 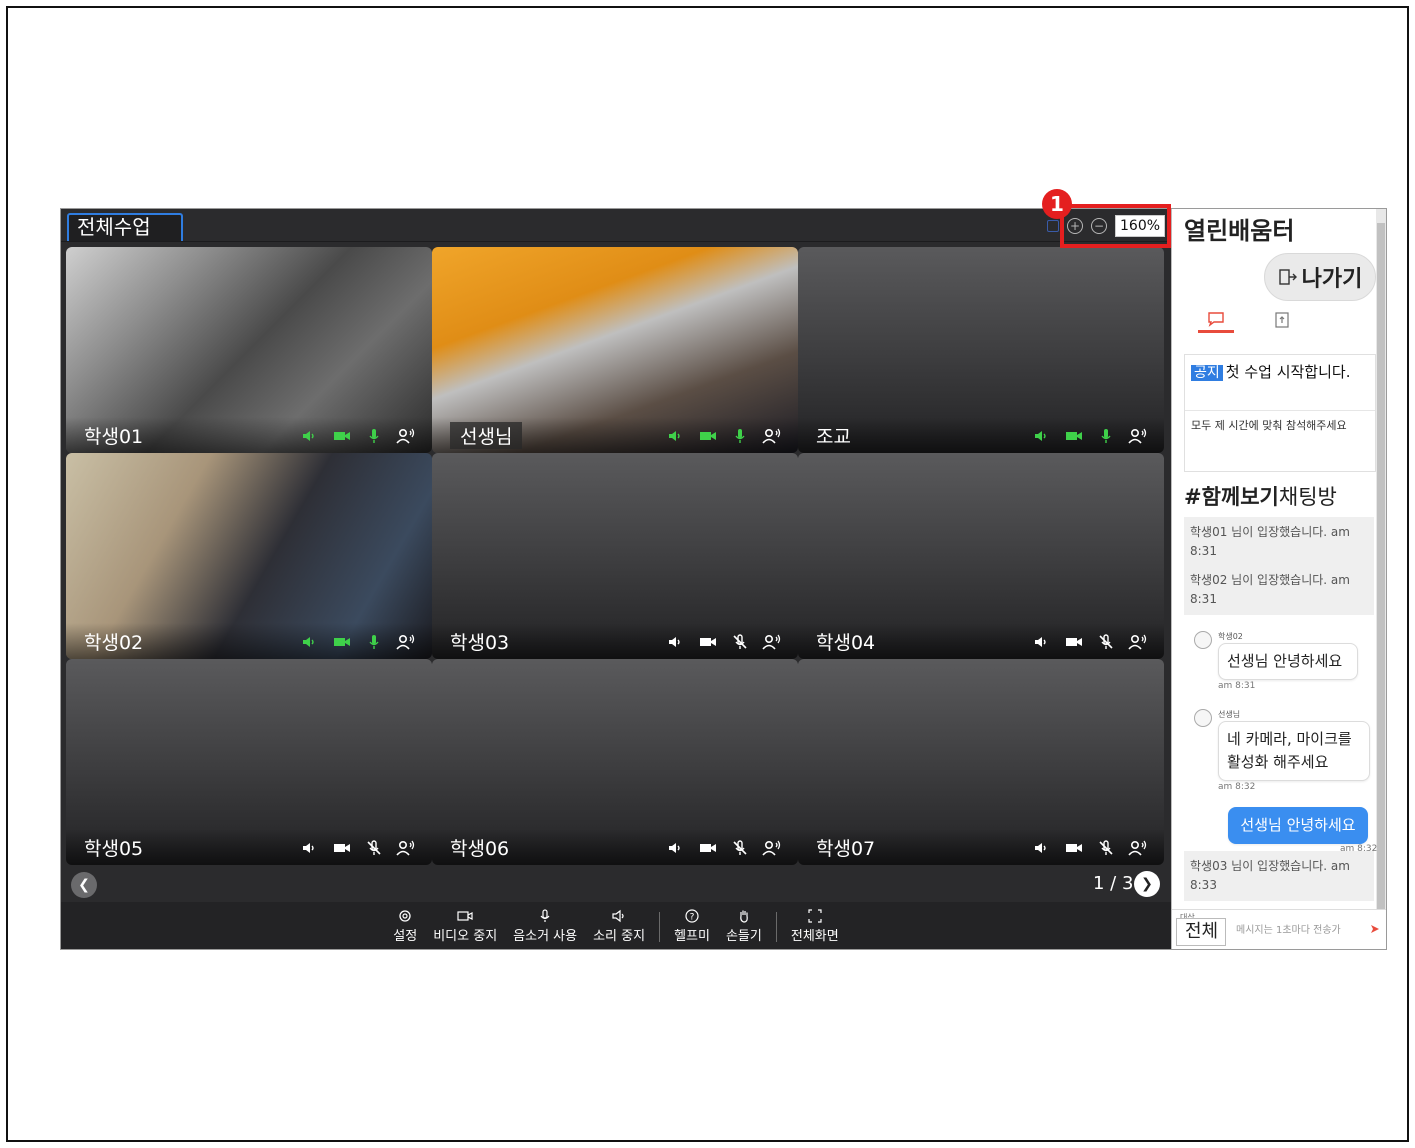 I want to click on file-upload-icon, so click(x=1282, y=320).